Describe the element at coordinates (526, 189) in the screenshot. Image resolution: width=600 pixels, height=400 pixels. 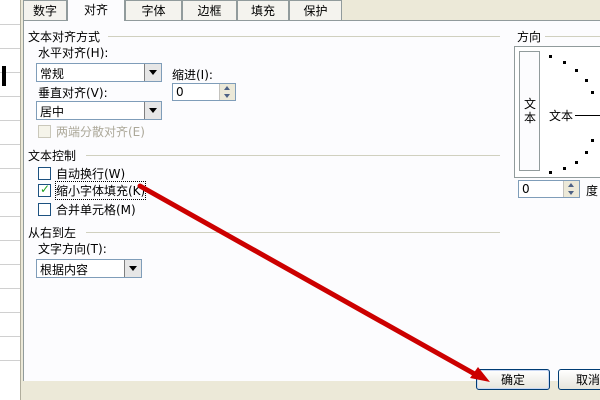
I see `degrees-value: 0` at that location.